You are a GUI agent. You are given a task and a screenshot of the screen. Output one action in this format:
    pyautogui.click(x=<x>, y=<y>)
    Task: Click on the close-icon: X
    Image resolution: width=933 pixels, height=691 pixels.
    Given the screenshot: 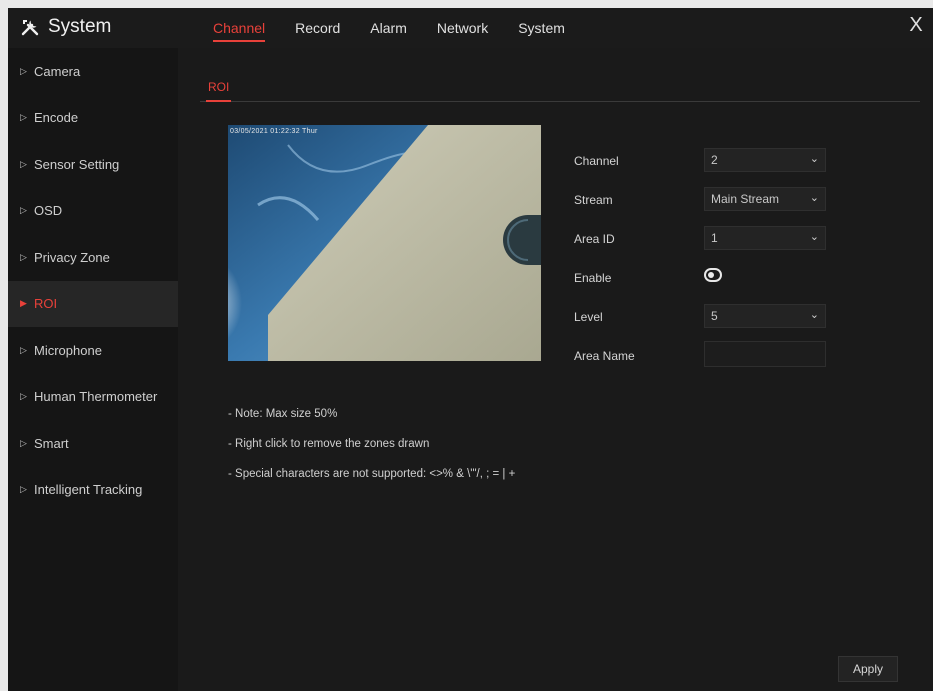 What is the action you would take?
    pyautogui.click(x=916, y=25)
    